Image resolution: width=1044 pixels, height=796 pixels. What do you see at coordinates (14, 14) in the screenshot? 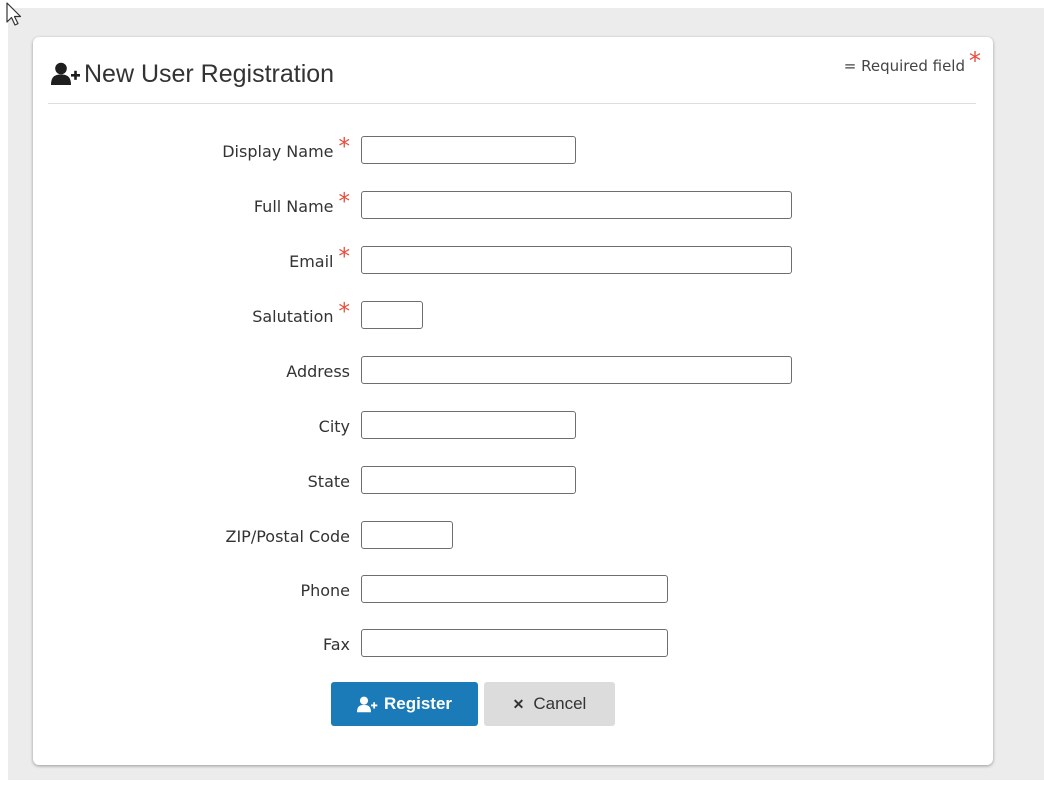
I see `mouse-pointer-icon` at bounding box center [14, 14].